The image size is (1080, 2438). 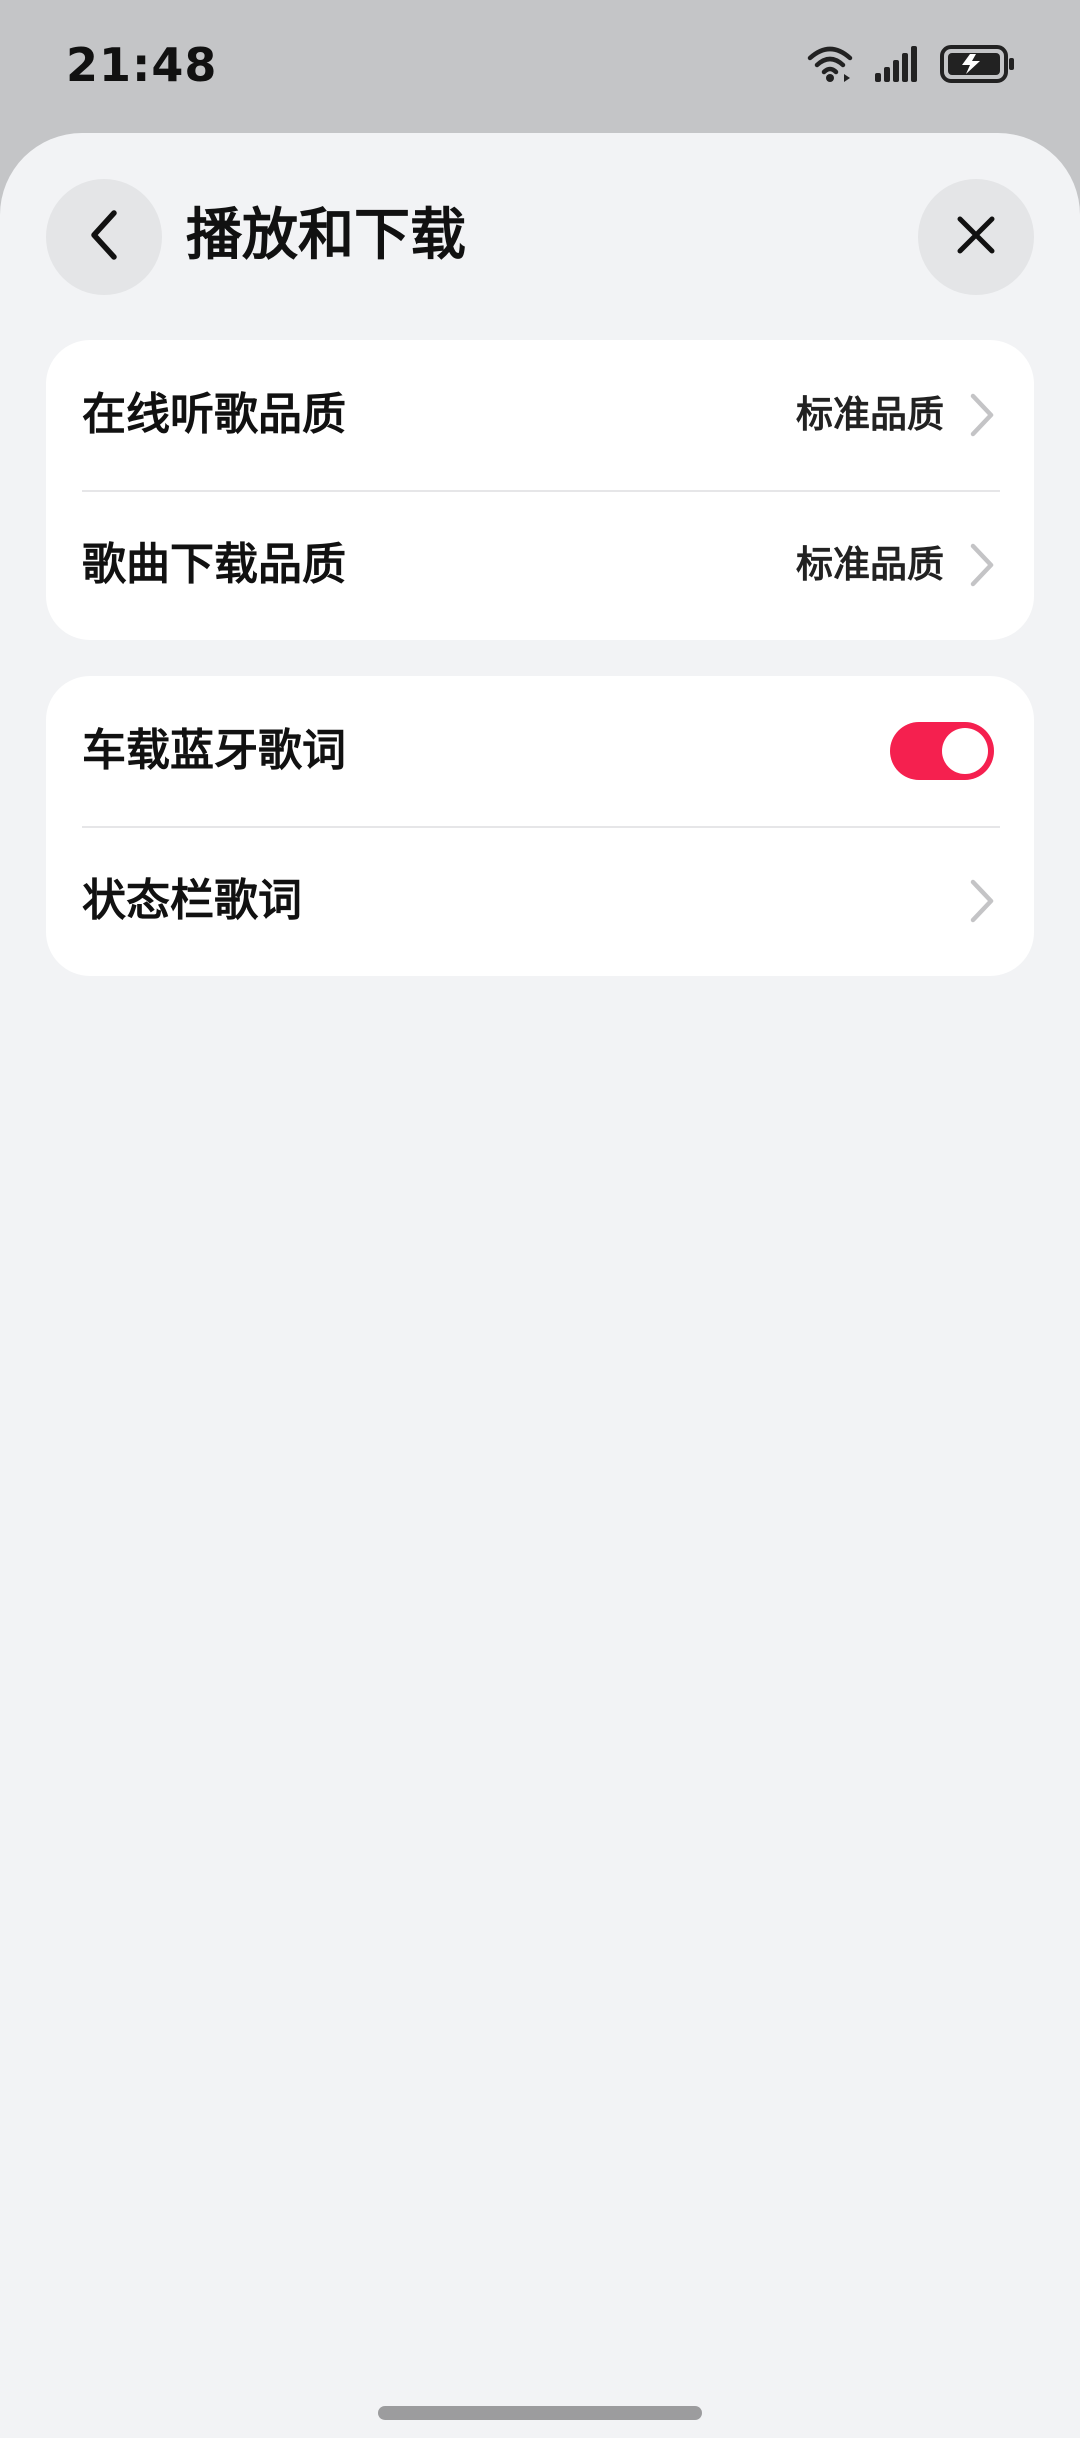 What do you see at coordinates (540, 415) in the screenshot?
I see `online-quality-row: 在线听歌品质 标准品质` at bounding box center [540, 415].